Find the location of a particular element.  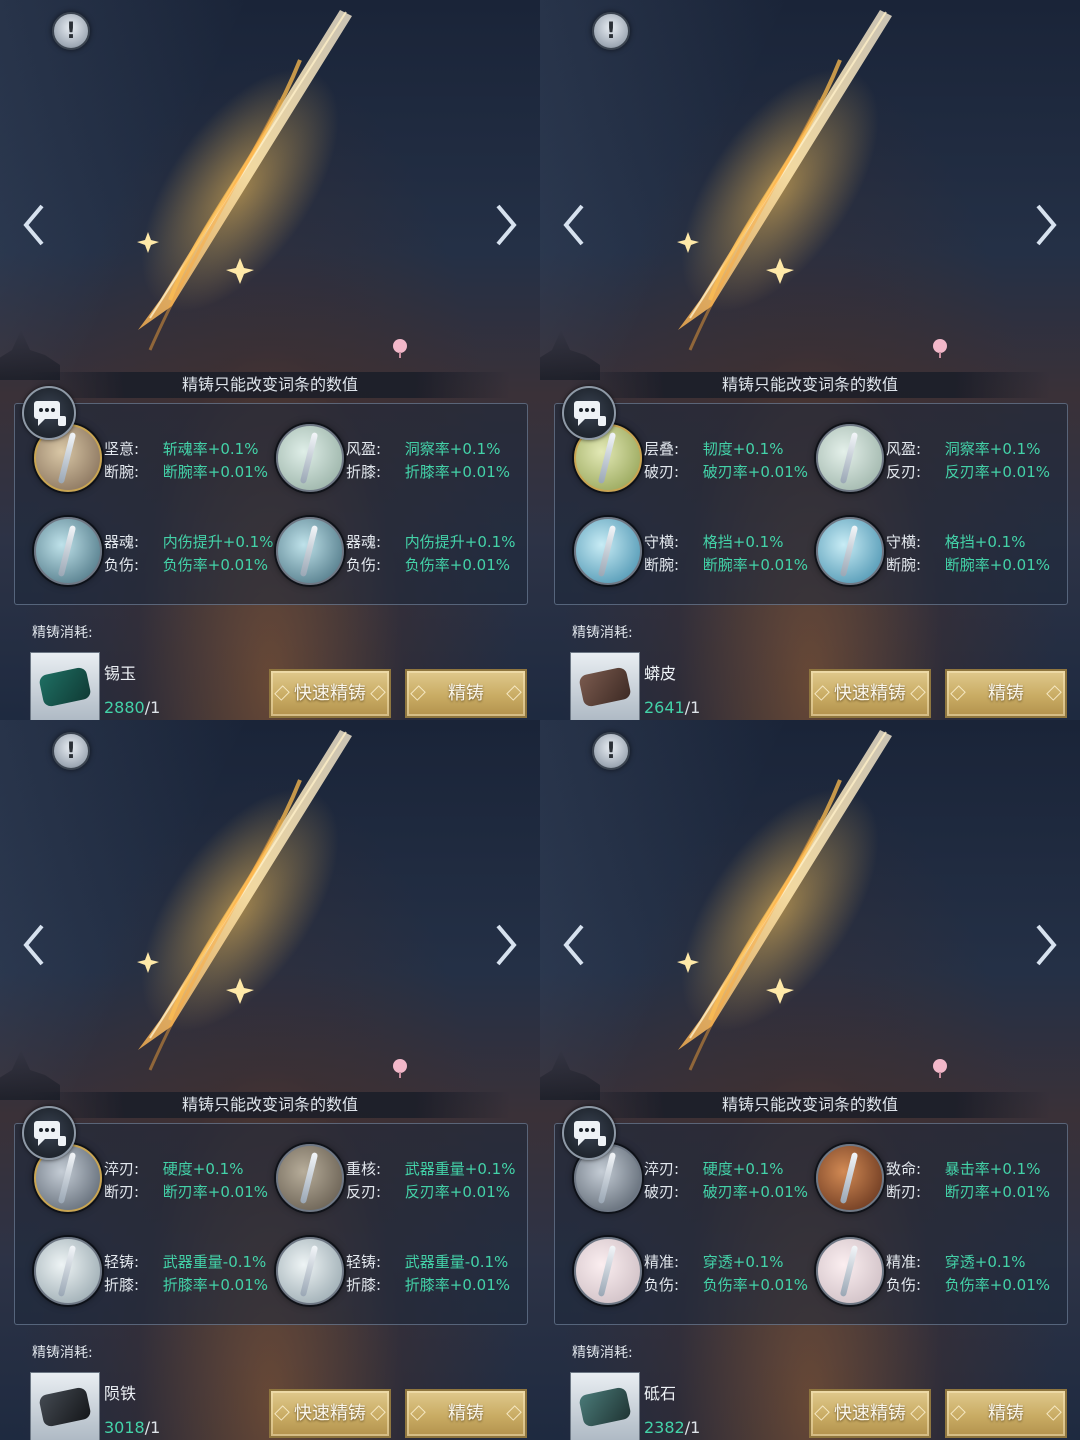

affix-slot: 致命: 暴击率+0.1% 断刃: 断刃率+0.01% is located at coordinates (936, 1184).